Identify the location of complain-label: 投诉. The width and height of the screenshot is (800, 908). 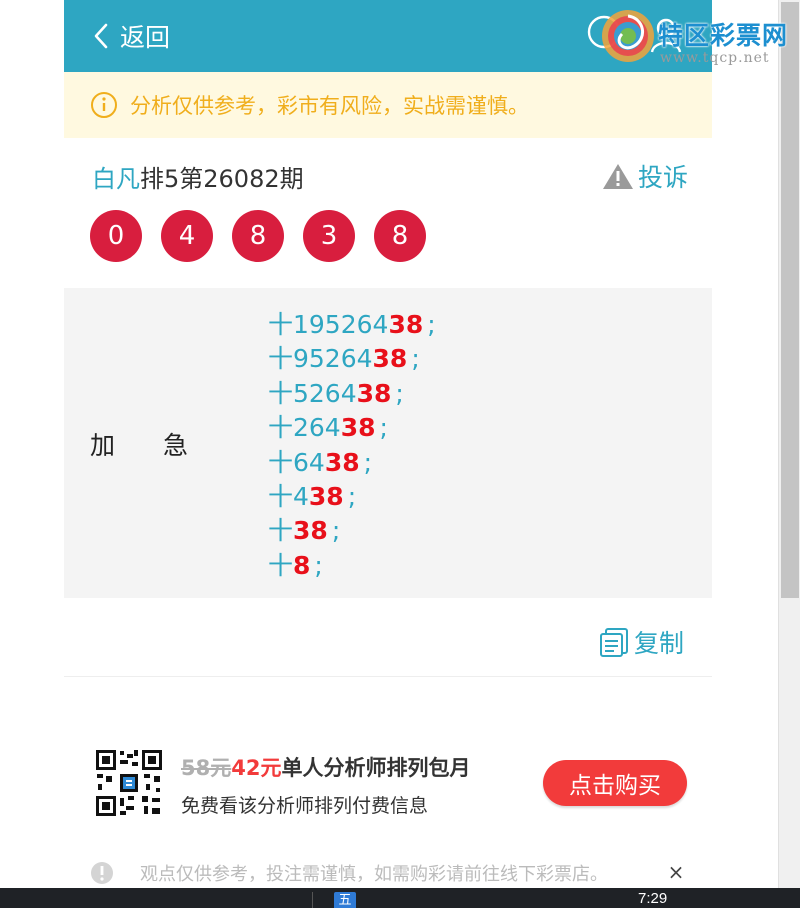
(662, 177).